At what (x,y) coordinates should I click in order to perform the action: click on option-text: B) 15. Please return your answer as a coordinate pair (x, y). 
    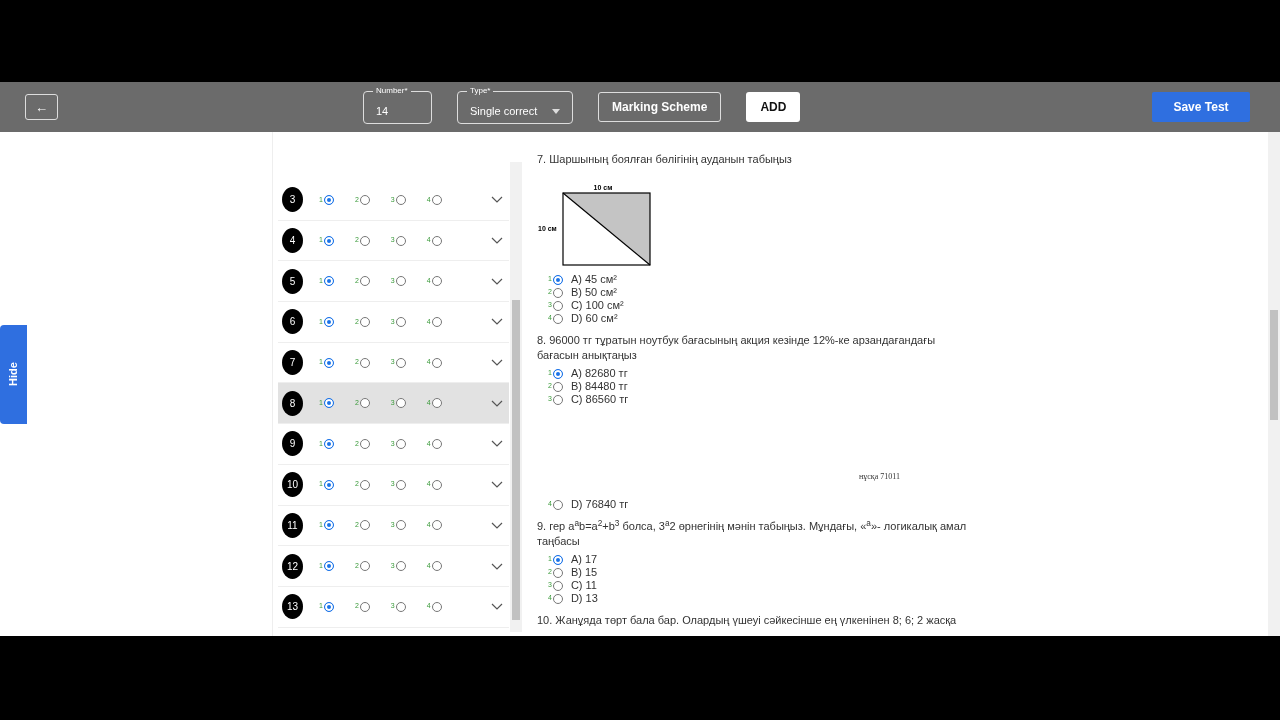
    Looking at the image, I should click on (584, 573).